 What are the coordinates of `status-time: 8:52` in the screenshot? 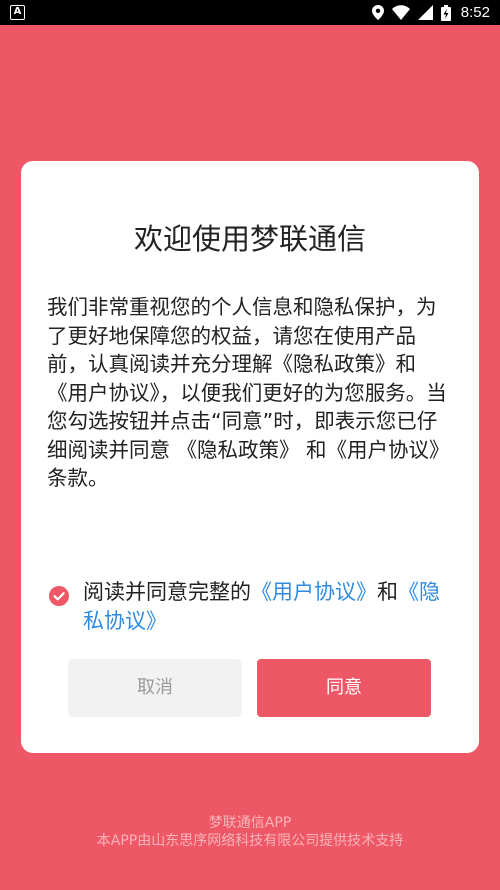 It's located at (475, 12).